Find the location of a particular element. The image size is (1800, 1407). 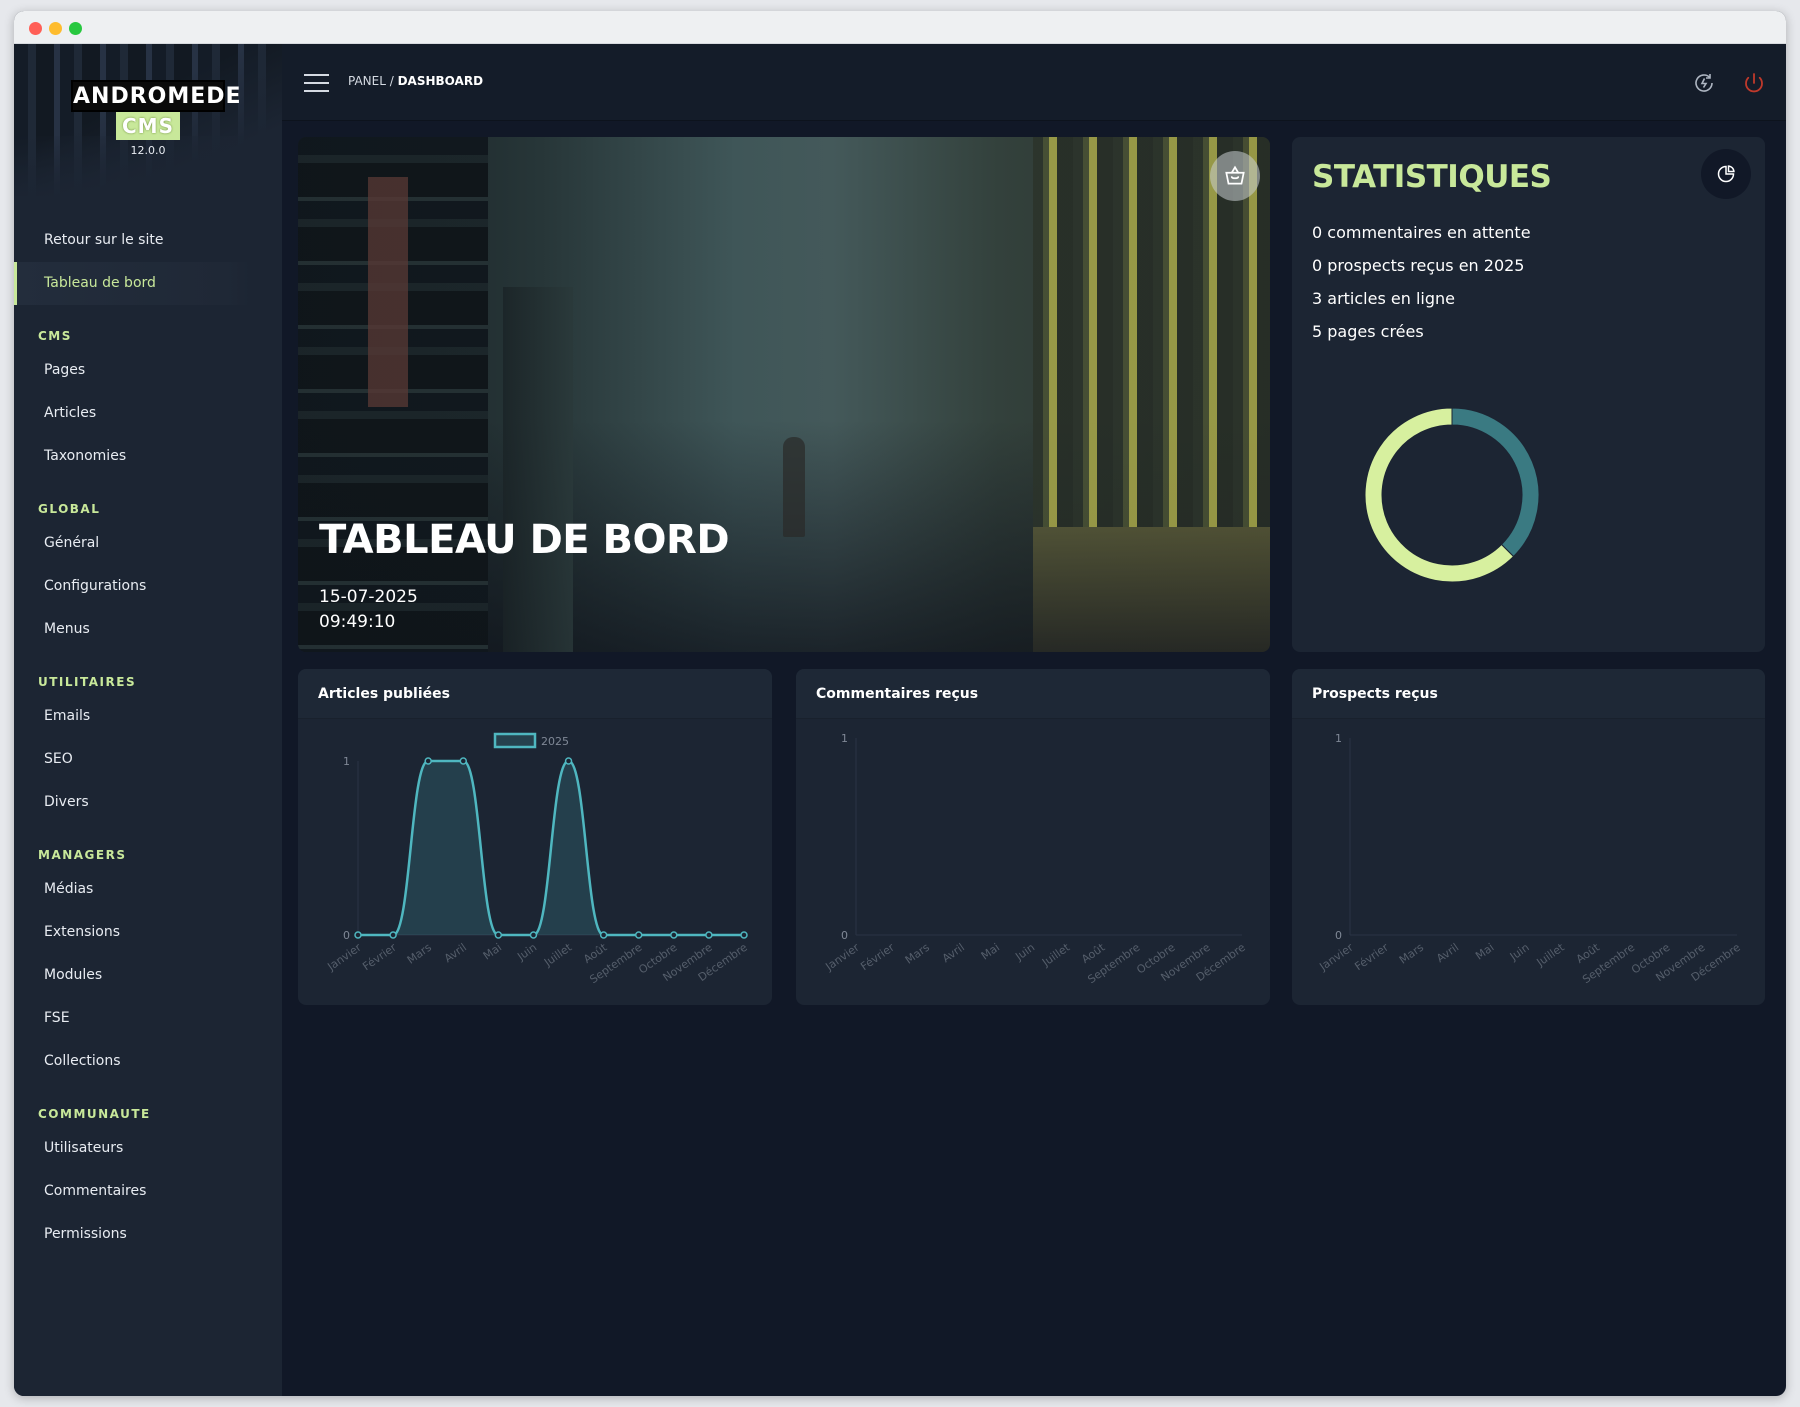

sidebar-item-commentaires: Commentaires is located at coordinates (148, 1191).